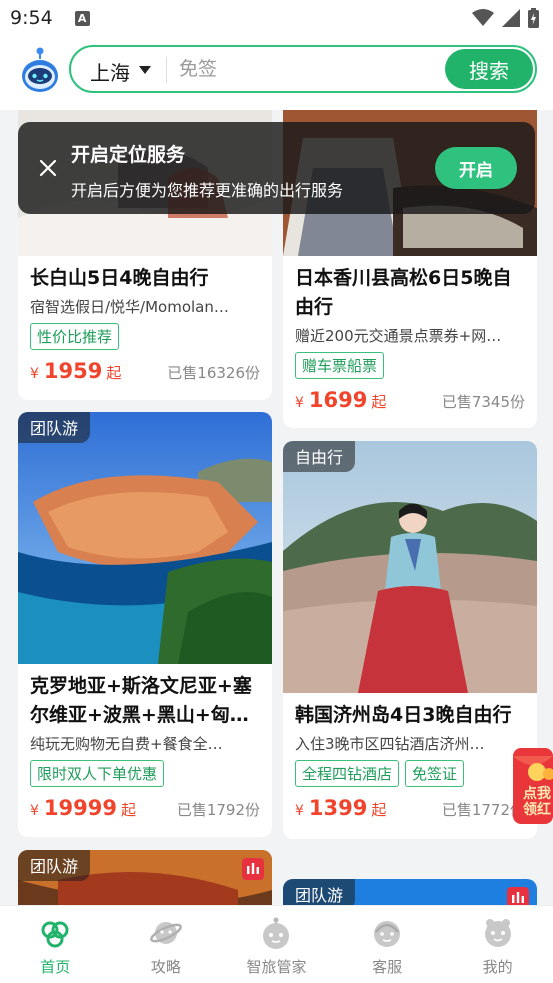 This screenshot has height=983, width=553. I want to click on status-time: 9:54, so click(31, 18).